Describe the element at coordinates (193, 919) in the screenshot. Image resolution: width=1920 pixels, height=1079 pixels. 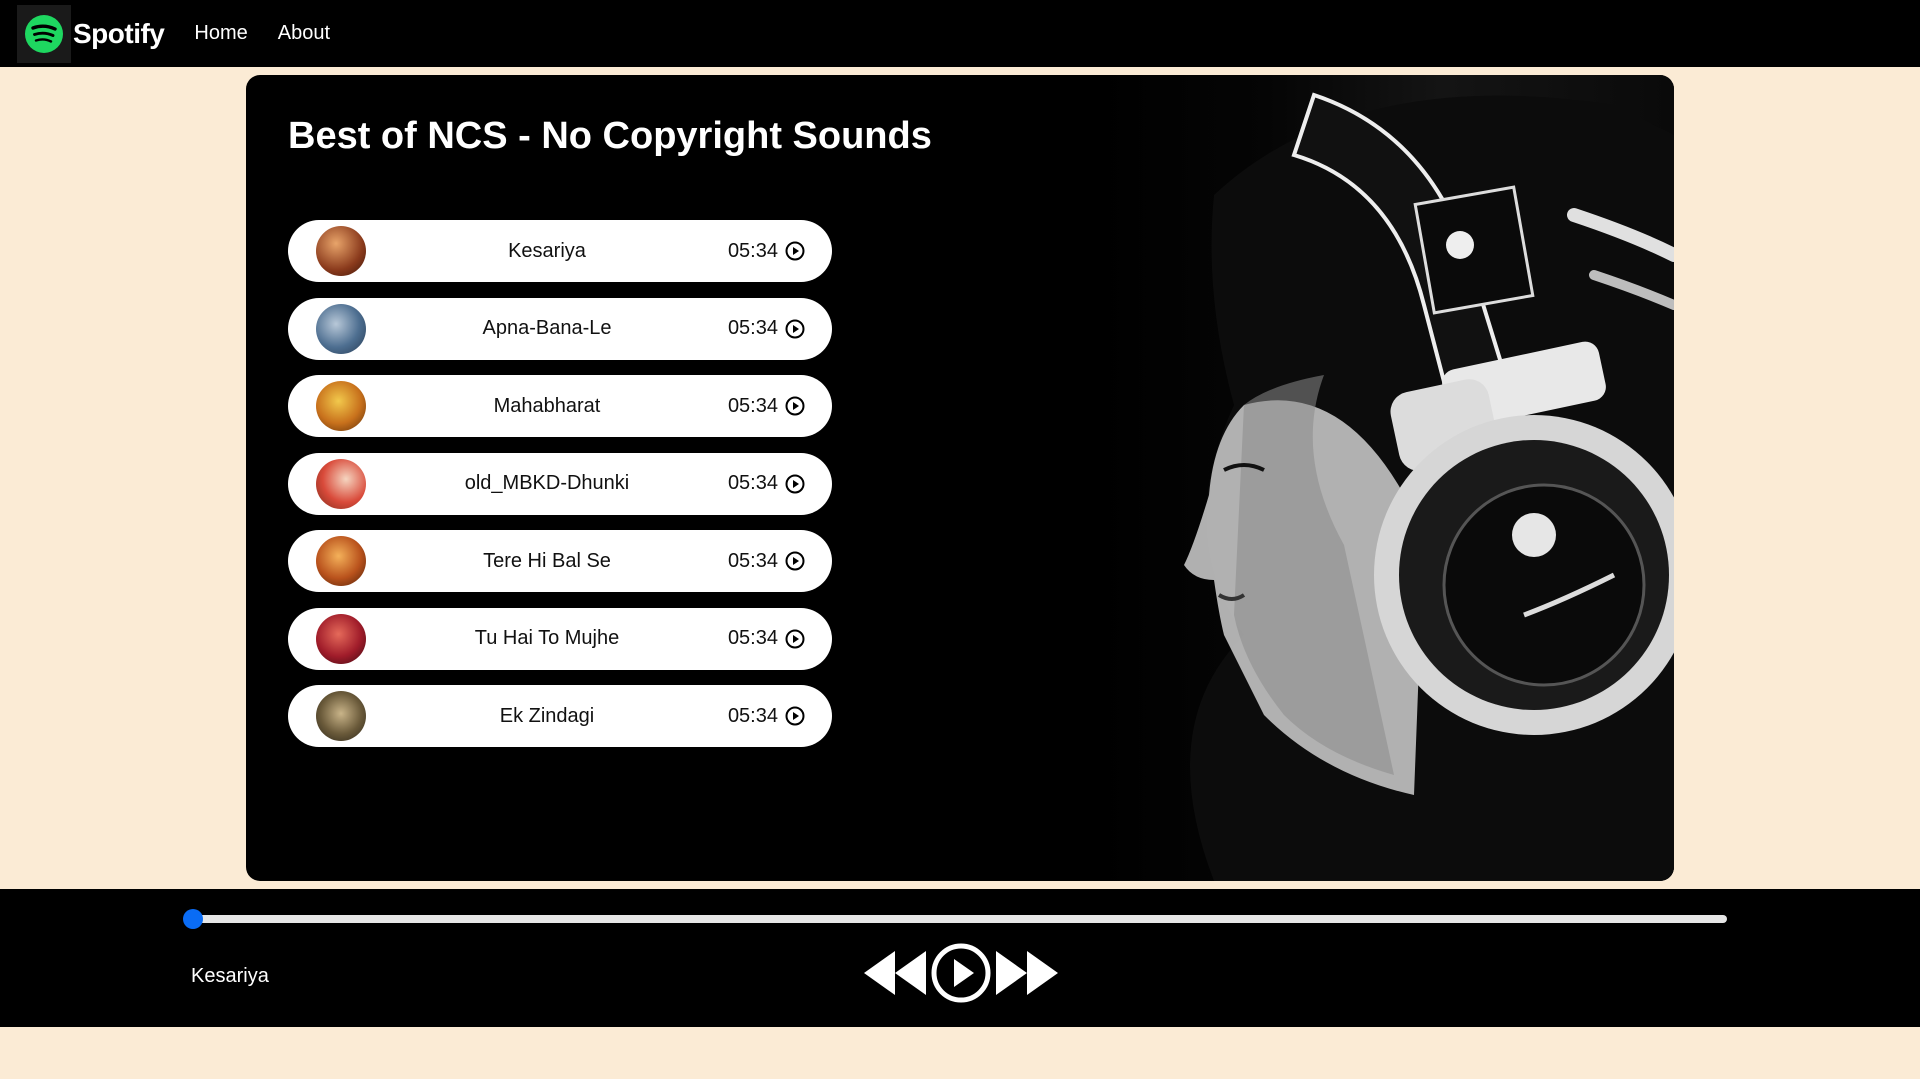
I see `progress-thumb` at that location.